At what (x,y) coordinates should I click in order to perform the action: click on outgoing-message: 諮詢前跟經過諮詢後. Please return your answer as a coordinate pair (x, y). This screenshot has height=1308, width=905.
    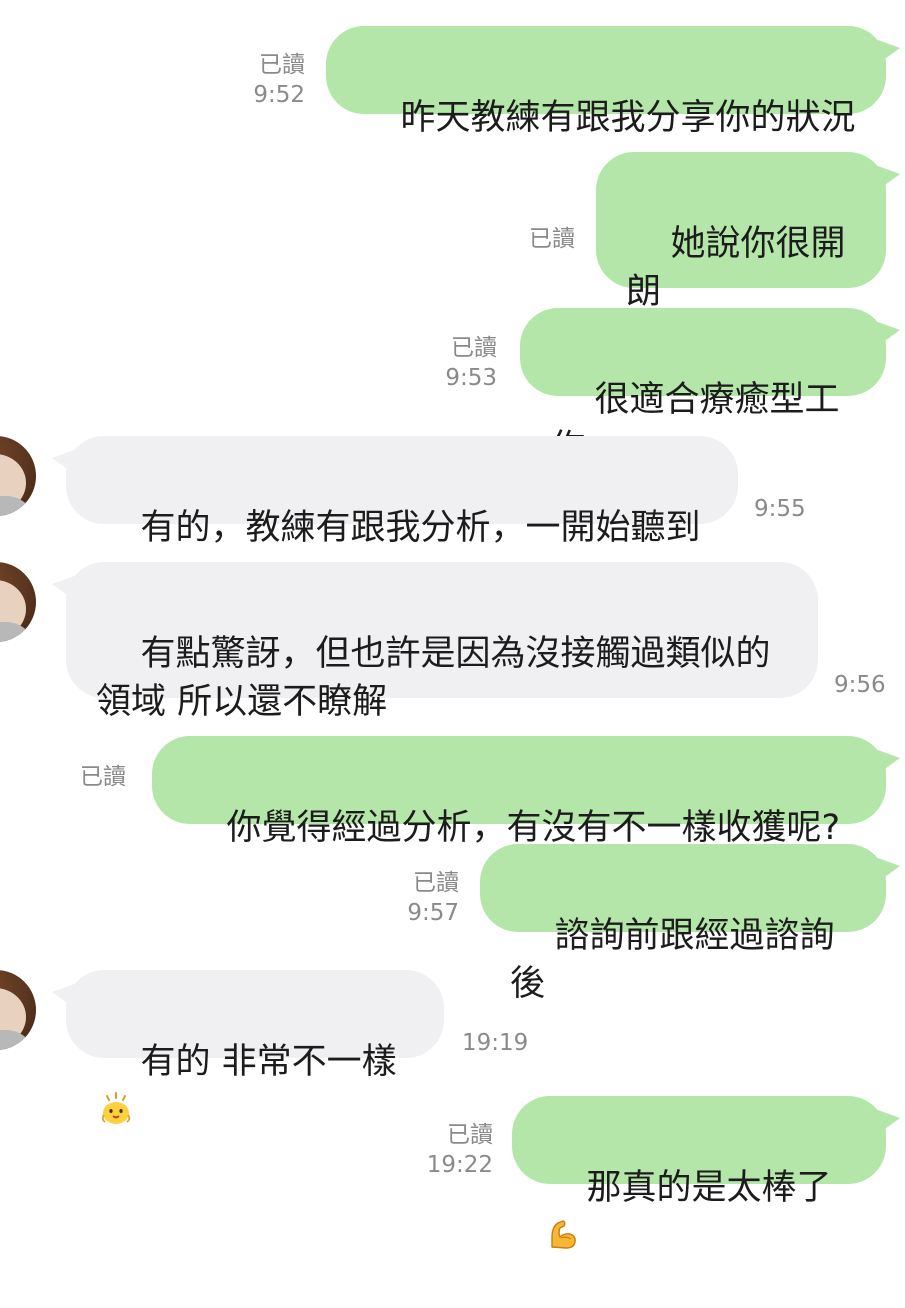
    Looking at the image, I should click on (690, 924).